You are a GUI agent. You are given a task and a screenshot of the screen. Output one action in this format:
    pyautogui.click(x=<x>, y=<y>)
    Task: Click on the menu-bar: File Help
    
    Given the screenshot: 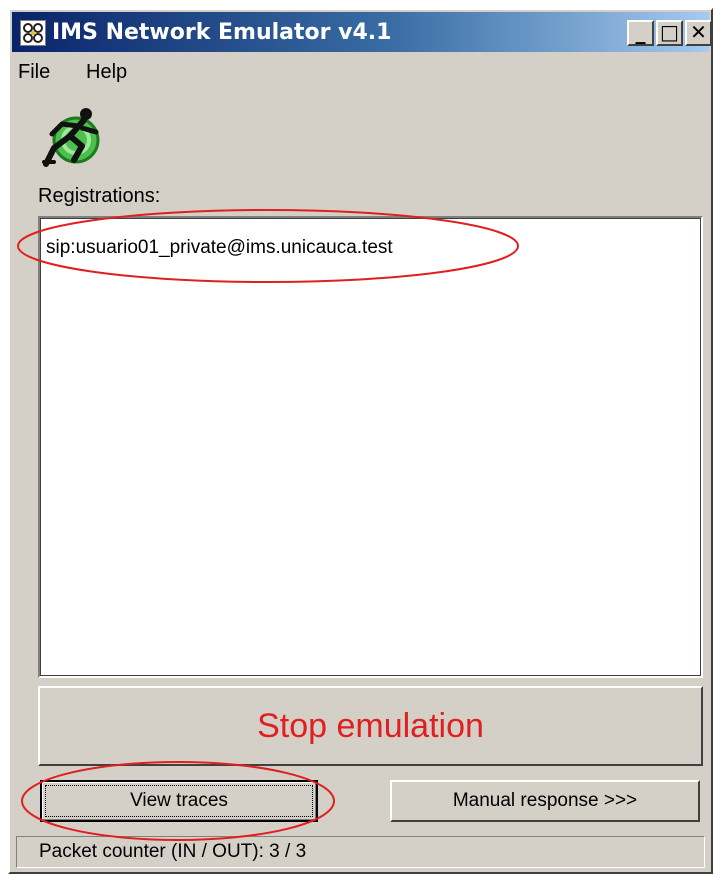 What is the action you would take?
    pyautogui.click(x=360, y=72)
    